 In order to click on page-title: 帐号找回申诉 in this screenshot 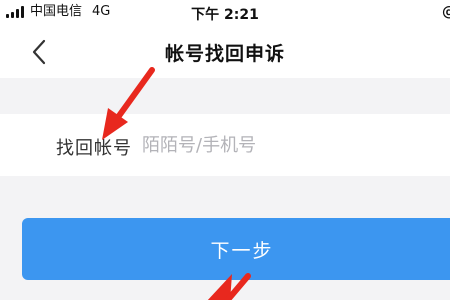, I will do `click(224, 54)`.